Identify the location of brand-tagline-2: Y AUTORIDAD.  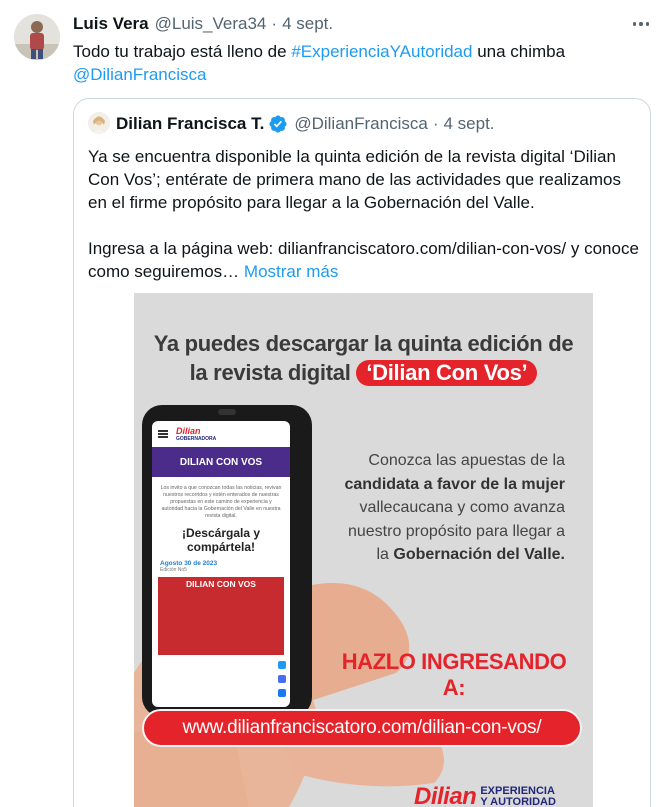
(518, 801).